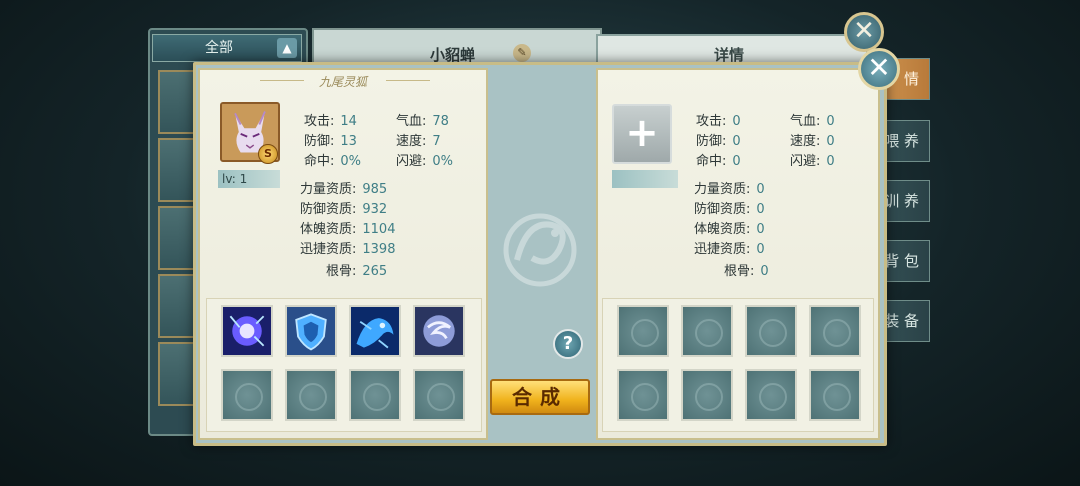 The width and height of the screenshot is (1080, 486). I want to click on stat-speed: 速度: 7, so click(418, 141).